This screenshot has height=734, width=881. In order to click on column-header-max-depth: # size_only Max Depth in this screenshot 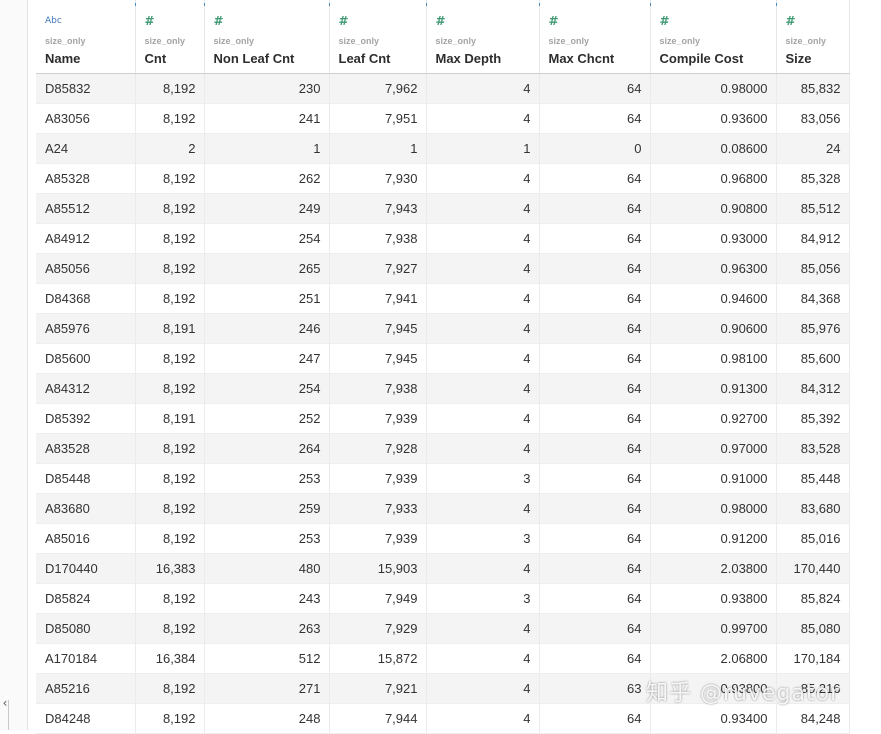, I will do `click(483, 37)`.